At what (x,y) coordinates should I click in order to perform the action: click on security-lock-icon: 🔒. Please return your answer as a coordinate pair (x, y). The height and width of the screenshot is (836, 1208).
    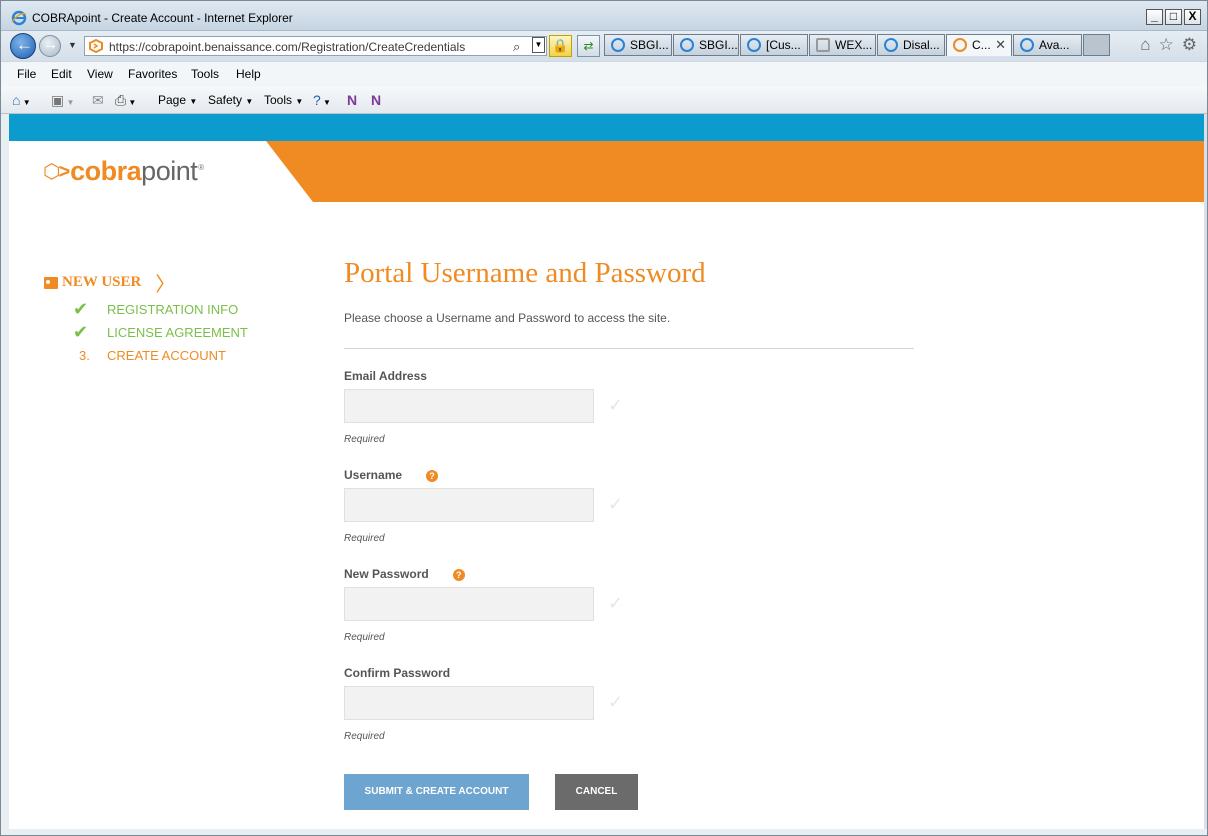
    Looking at the image, I should click on (560, 46).